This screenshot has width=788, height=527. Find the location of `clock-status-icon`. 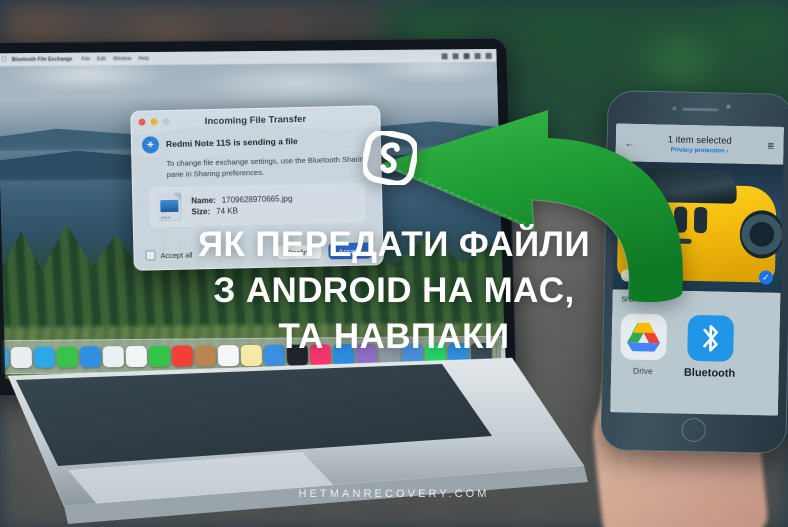

clock-status-icon is located at coordinates (488, 55).